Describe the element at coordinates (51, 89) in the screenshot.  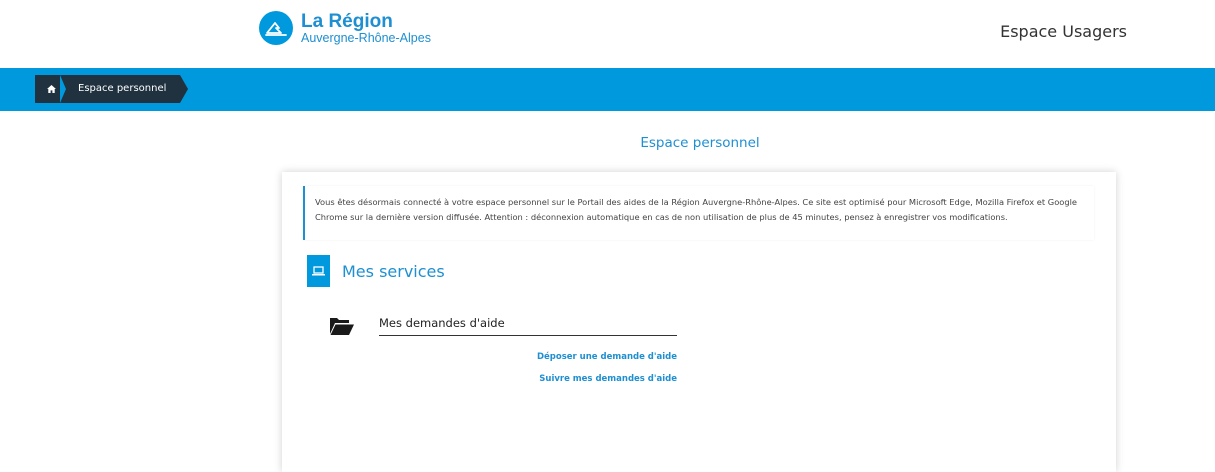
I see `home-icon` at that location.